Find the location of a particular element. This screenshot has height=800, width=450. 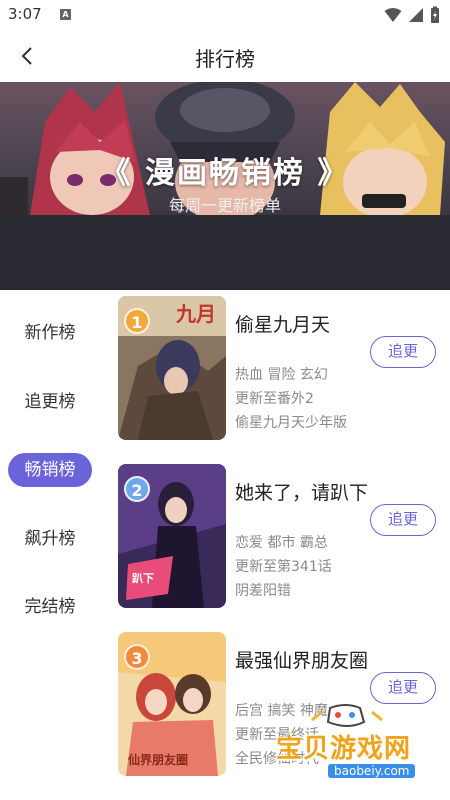

sidebar-item-rising: 飙升榜 is located at coordinates (50, 539).